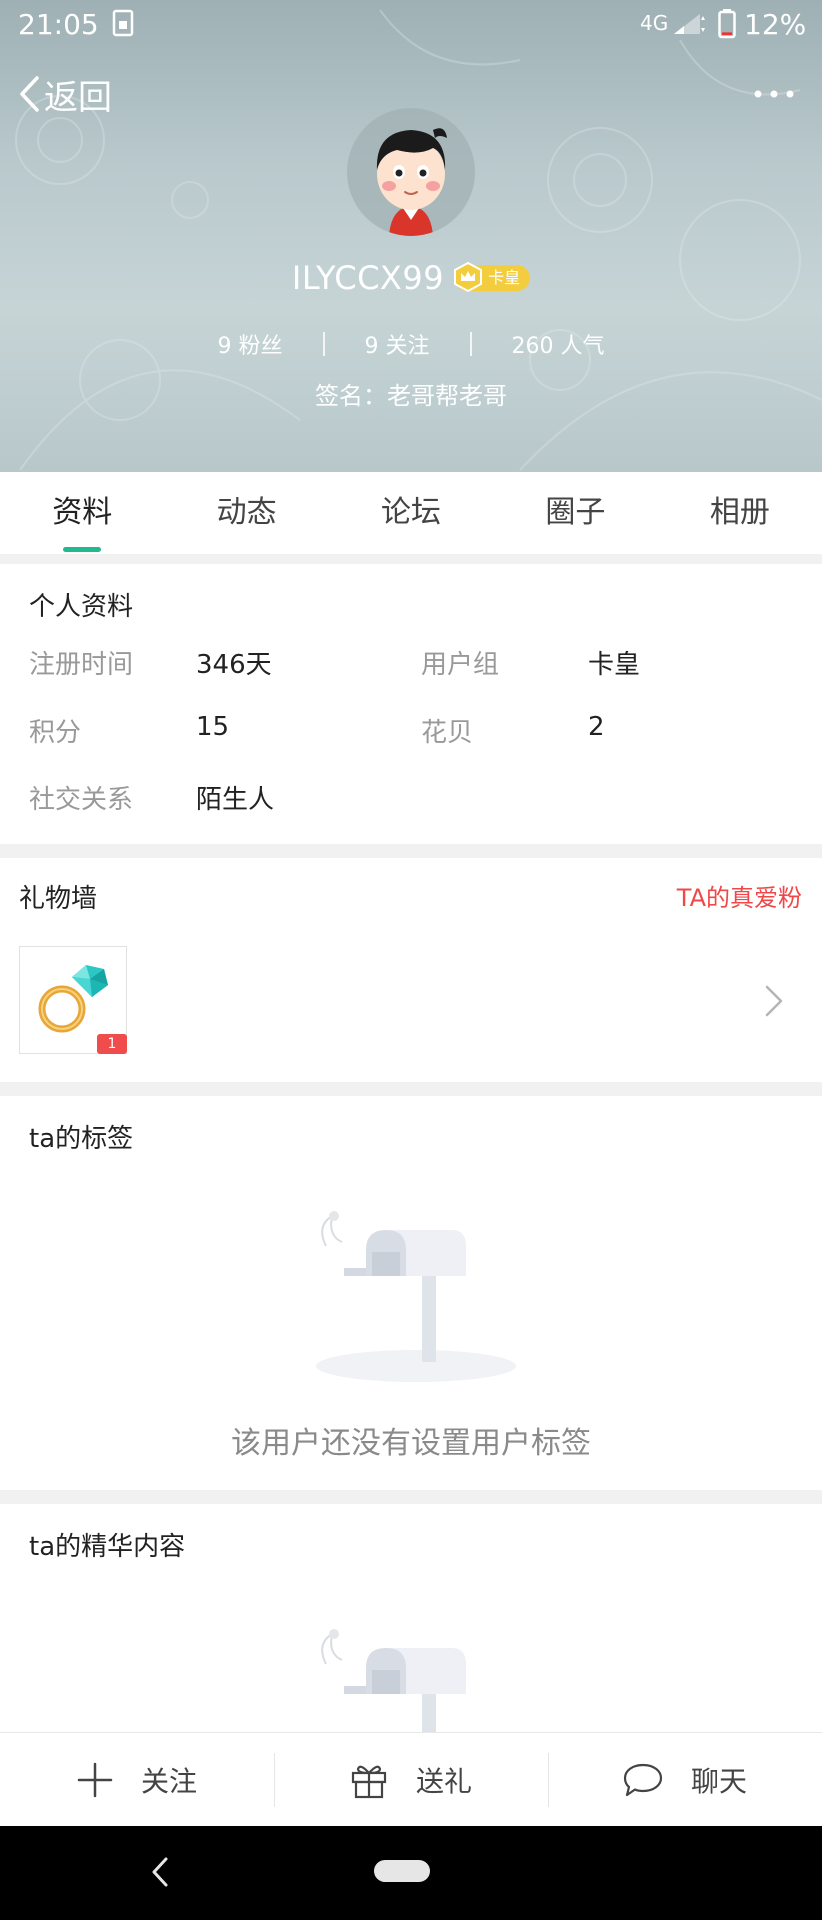 The width and height of the screenshot is (822, 1920). What do you see at coordinates (369, 1781) in the screenshot?
I see `gift-icon` at bounding box center [369, 1781].